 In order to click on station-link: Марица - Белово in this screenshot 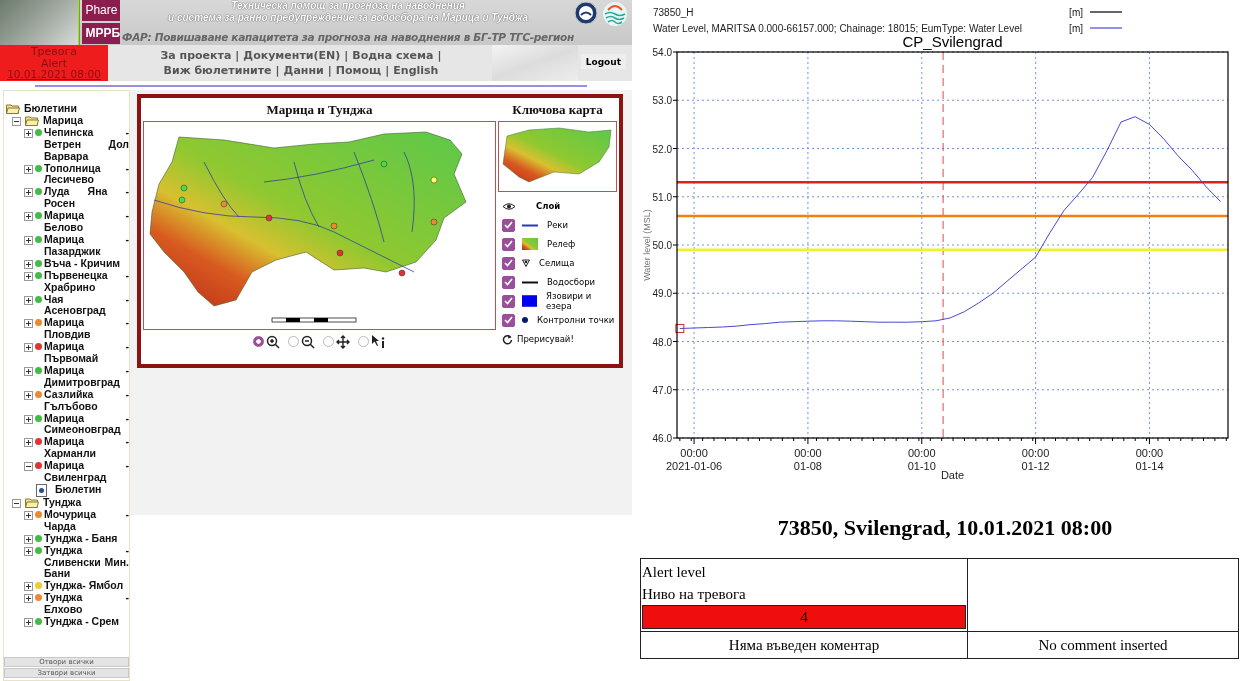, I will do `click(86, 222)`.